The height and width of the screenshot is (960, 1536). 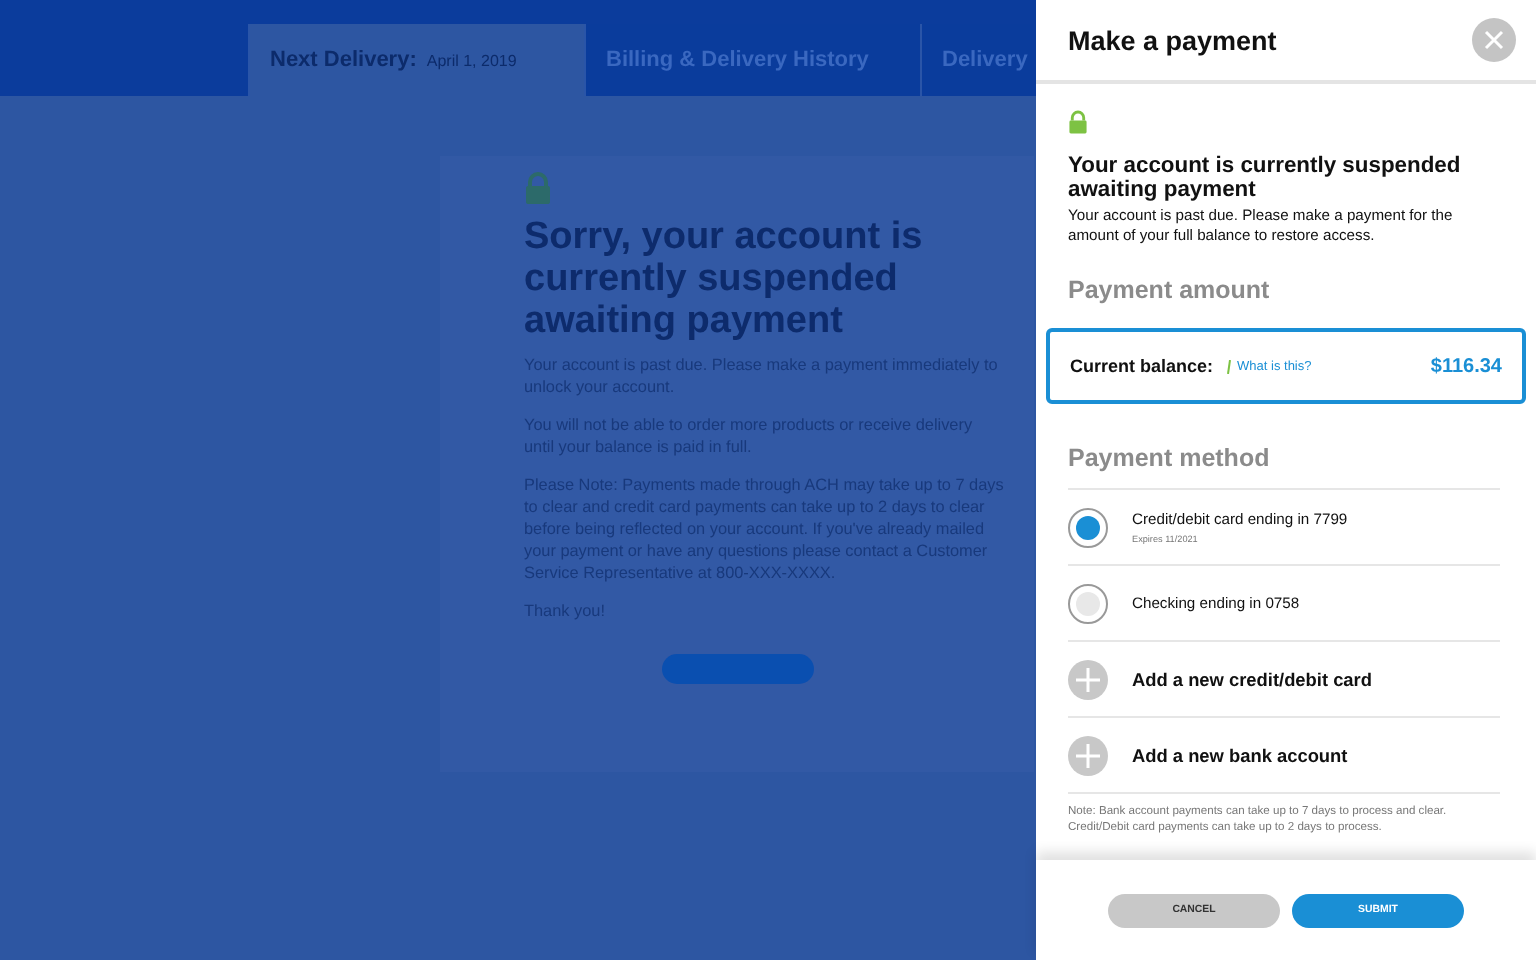 What do you see at coordinates (1265, 178) in the screenshot?
I see `alert-title: Your account is currently suspended awaiting payment` at bounding box center [1265, 178].